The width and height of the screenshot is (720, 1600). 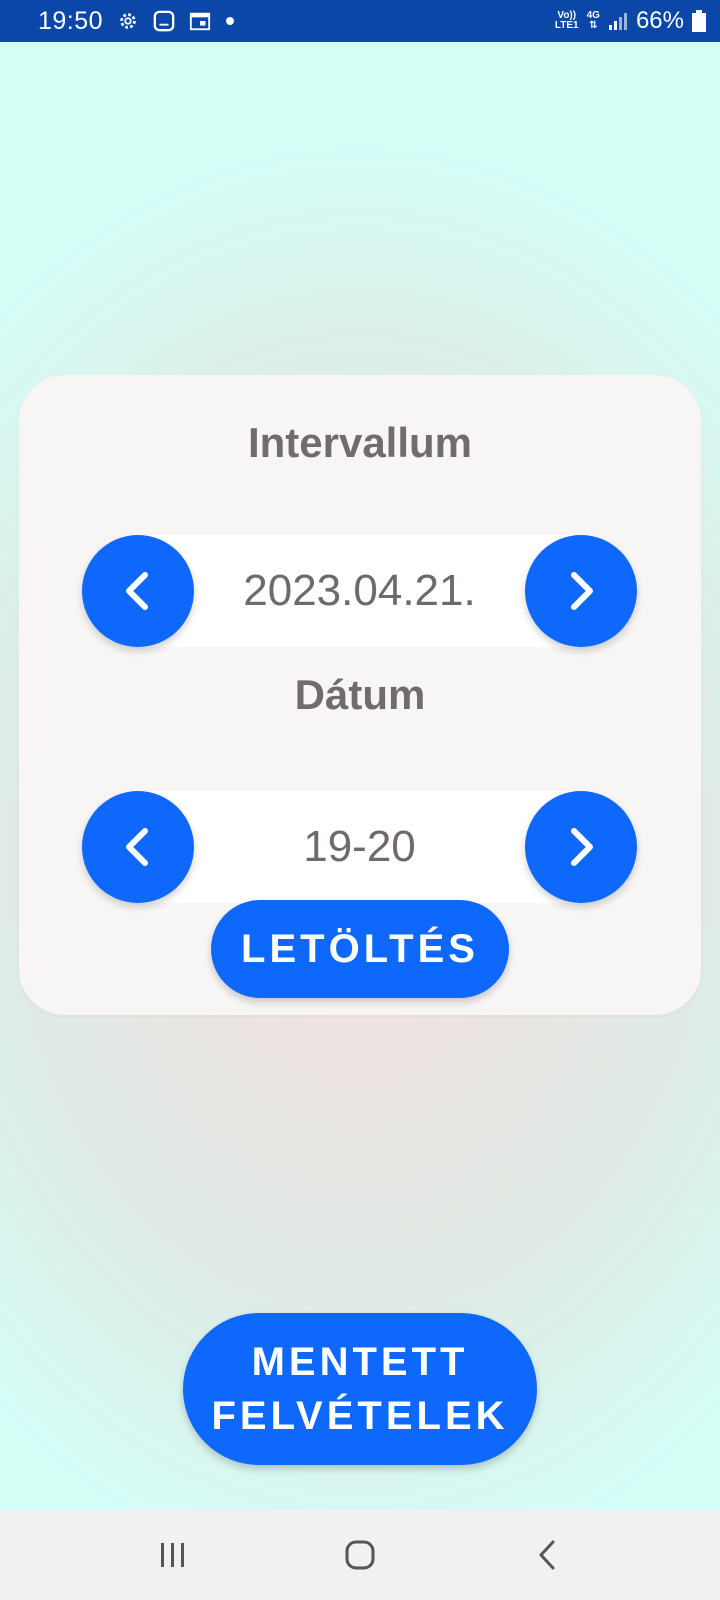 I want to click on volte-indicator: Vo)) LTE1, so click(x=567, y=21).